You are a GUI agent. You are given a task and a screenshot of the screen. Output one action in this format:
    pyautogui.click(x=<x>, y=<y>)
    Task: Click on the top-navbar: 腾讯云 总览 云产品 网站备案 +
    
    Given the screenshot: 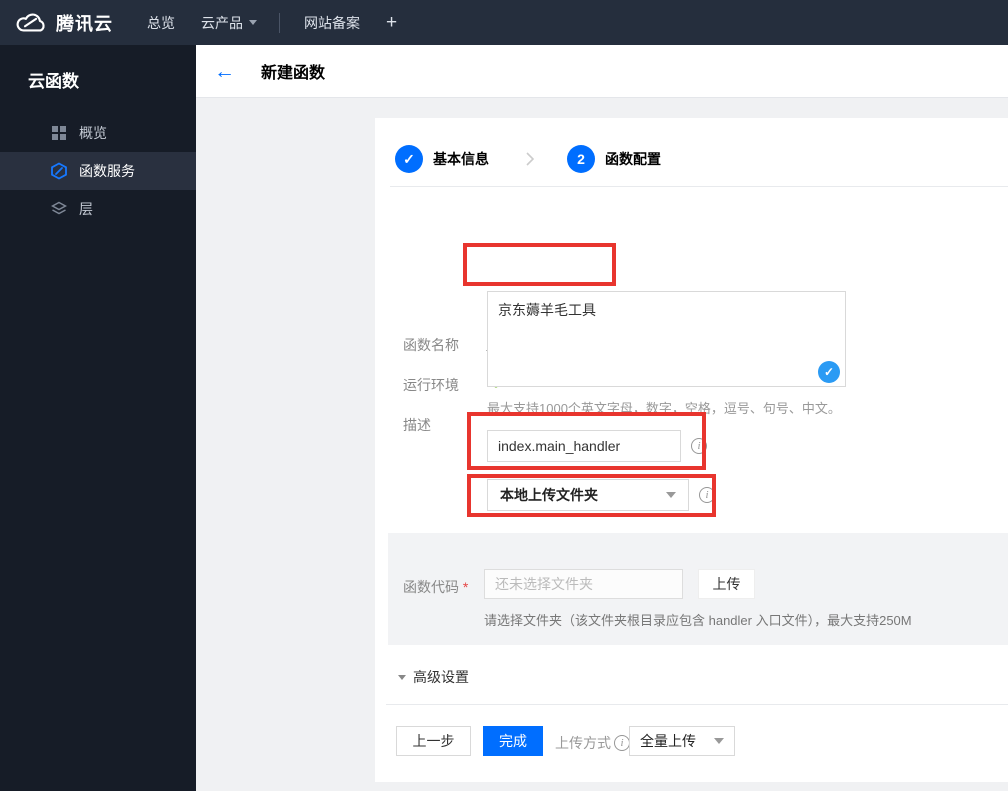 What is the action you would take?
    pyautogui.click(x=504, y=22)
    